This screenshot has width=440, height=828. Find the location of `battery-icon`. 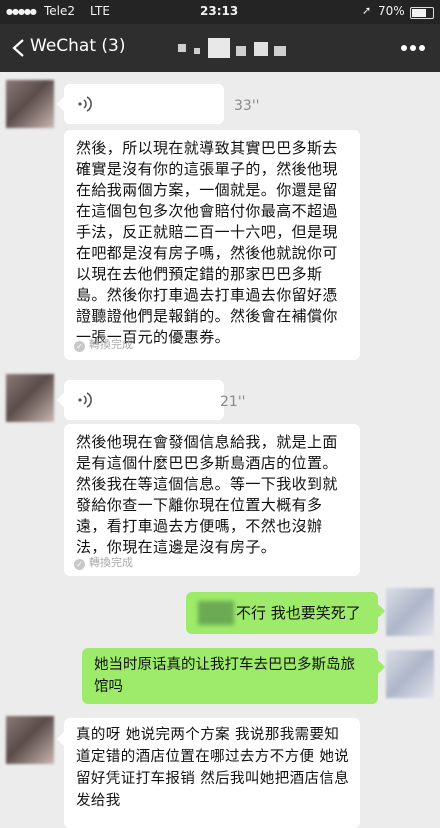

battery-icon is located at coordinates (422, 13).